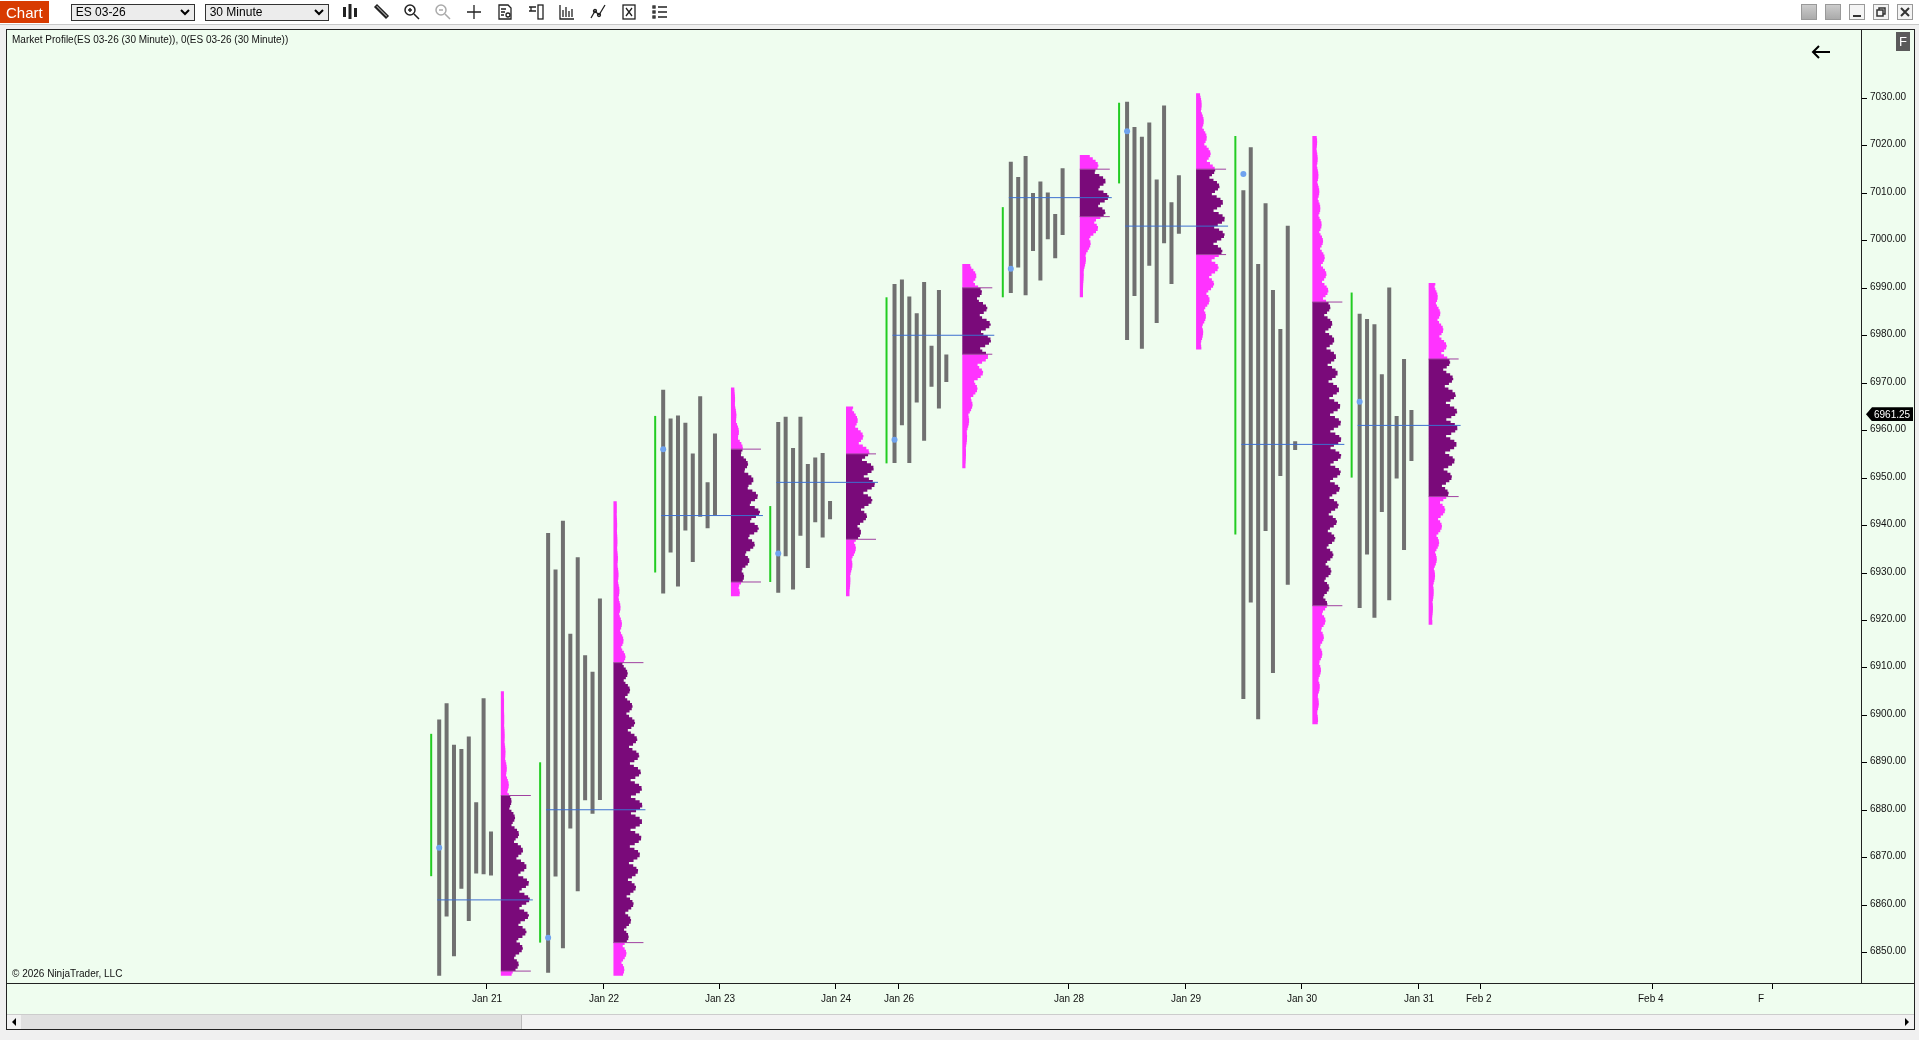  What do you see at coordinates (1888, 856) in the screenshot?
I see `price-label: 6870.00` at bounding box center [1888, 856].